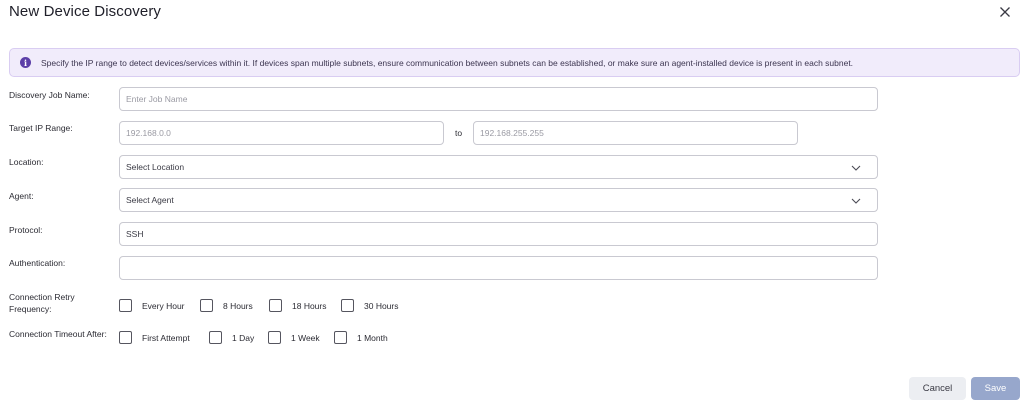 This screenshot has width=1024, height=405. I want to click on agent-select-value: Select Agent, so click(150, 200).